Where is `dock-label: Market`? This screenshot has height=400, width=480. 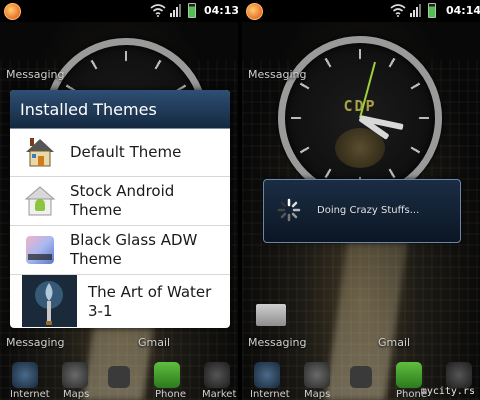 dock-label: Market is located at coordinates (219, 394).